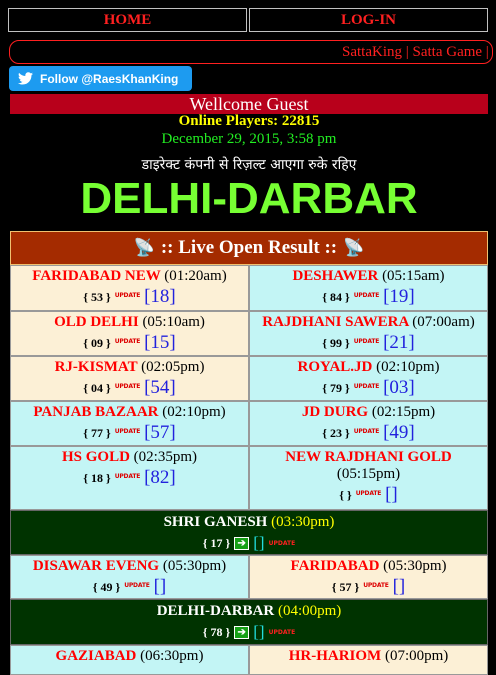 This screenshot has width=496, height=675. Describe the element at coordinates (160, 432) in the screenshot. I see `result-number: [57]` at that location.